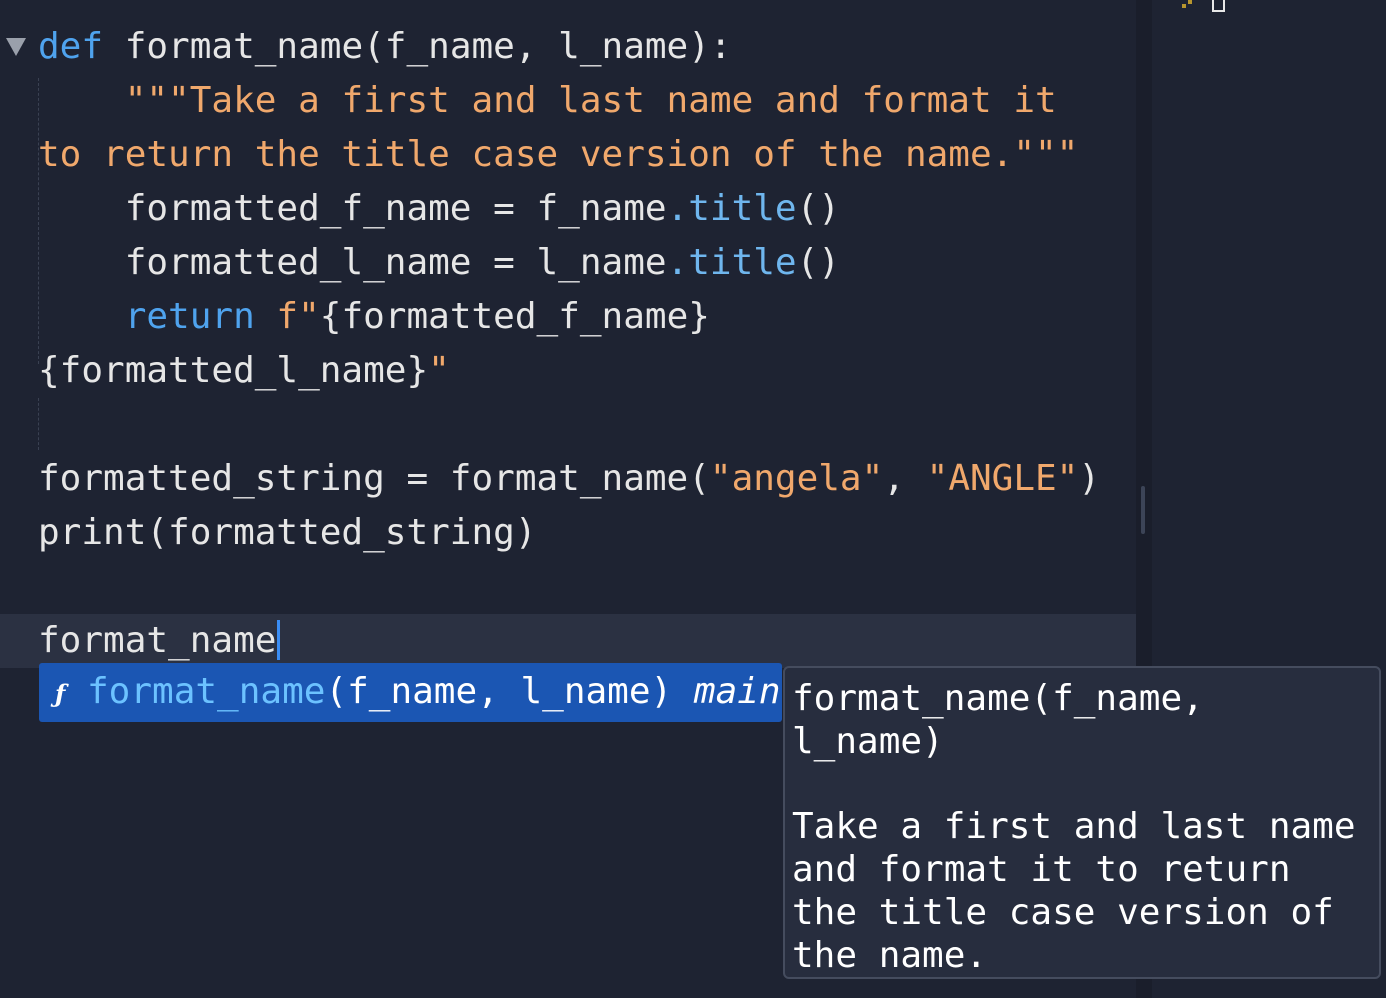 The image size is (1386, 998). I want to click on code-text: format_name, so click(157, 640).